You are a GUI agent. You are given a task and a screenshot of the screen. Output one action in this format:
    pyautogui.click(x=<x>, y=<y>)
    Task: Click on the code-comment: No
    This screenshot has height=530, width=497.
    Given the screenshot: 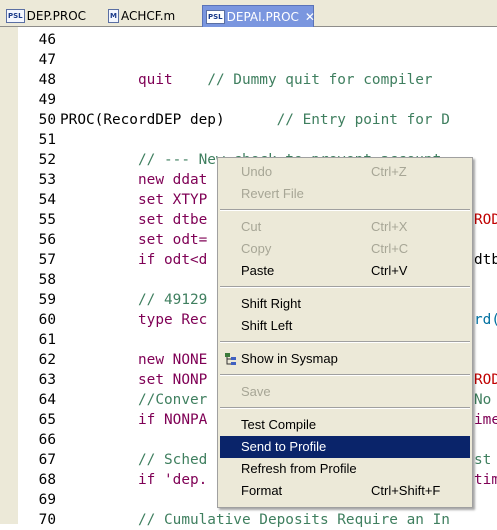 What is the action you would take?
    pyautogui.click(x=483, y=400)
    